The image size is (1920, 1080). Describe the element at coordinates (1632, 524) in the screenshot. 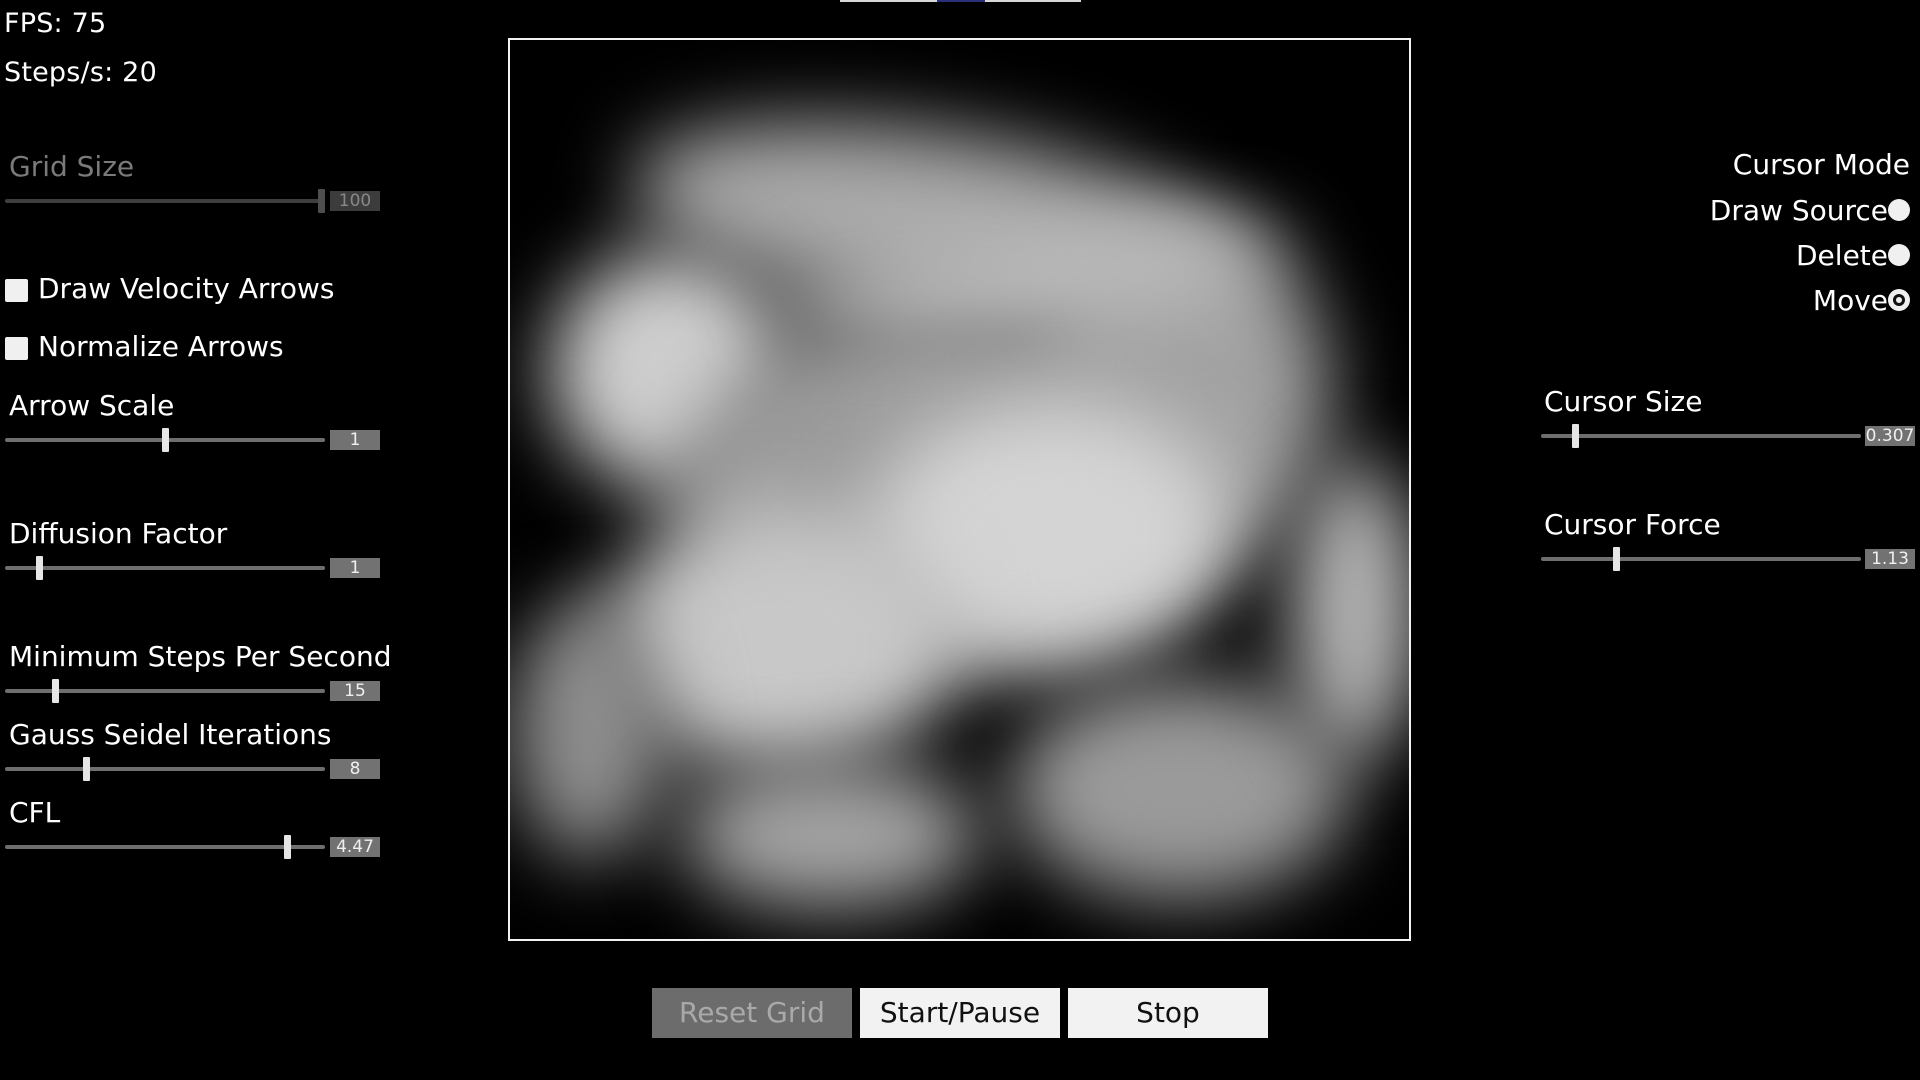

I see `cursor-force-label: Cursor Force` at that location.